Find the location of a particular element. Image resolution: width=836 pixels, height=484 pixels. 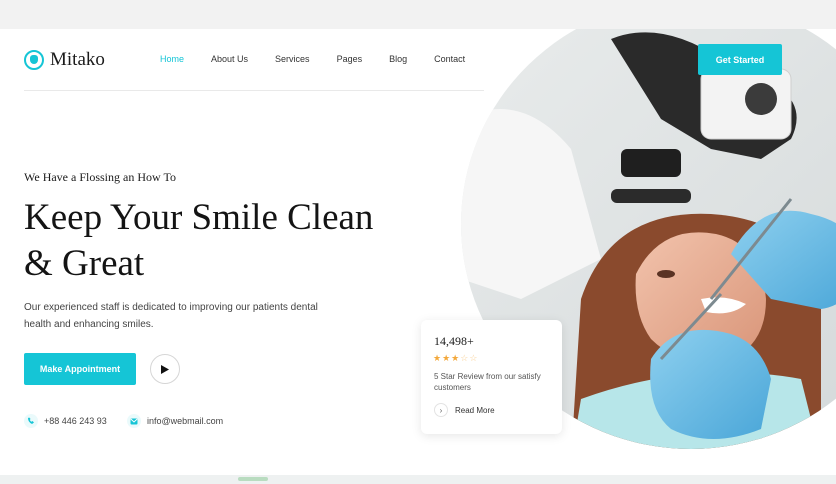

browser-top-bar is located at coordinates (418, 14).